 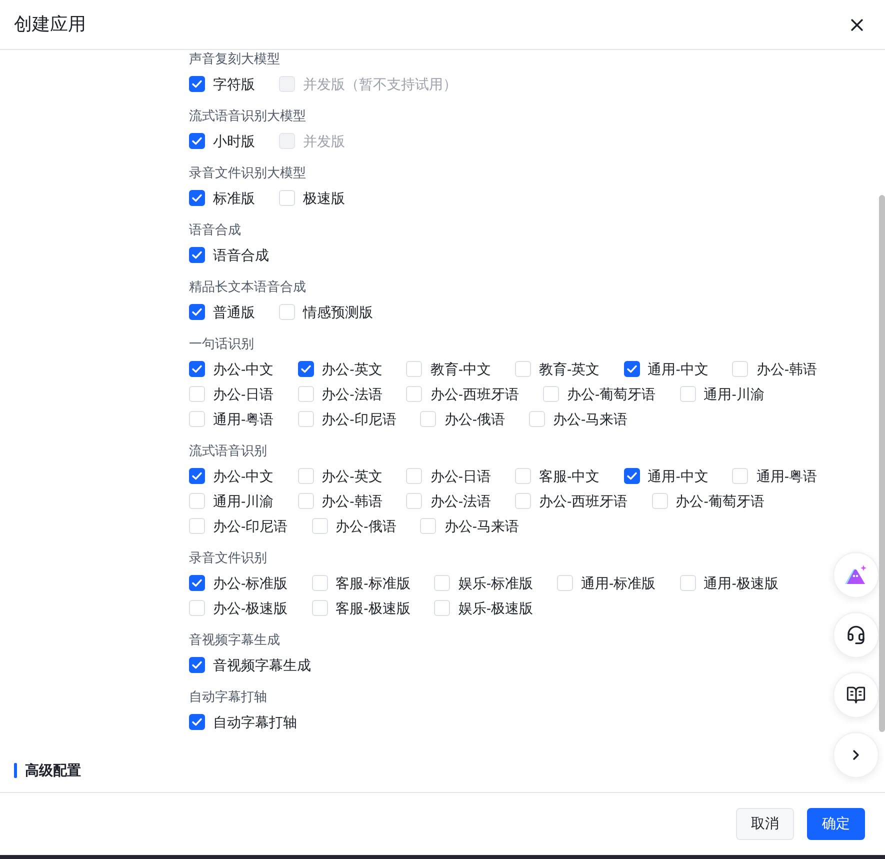 What do you see at coordinates (234, 84) in the screenshot?
I see `option-label: 字符版` at bounding box center [234, 84].